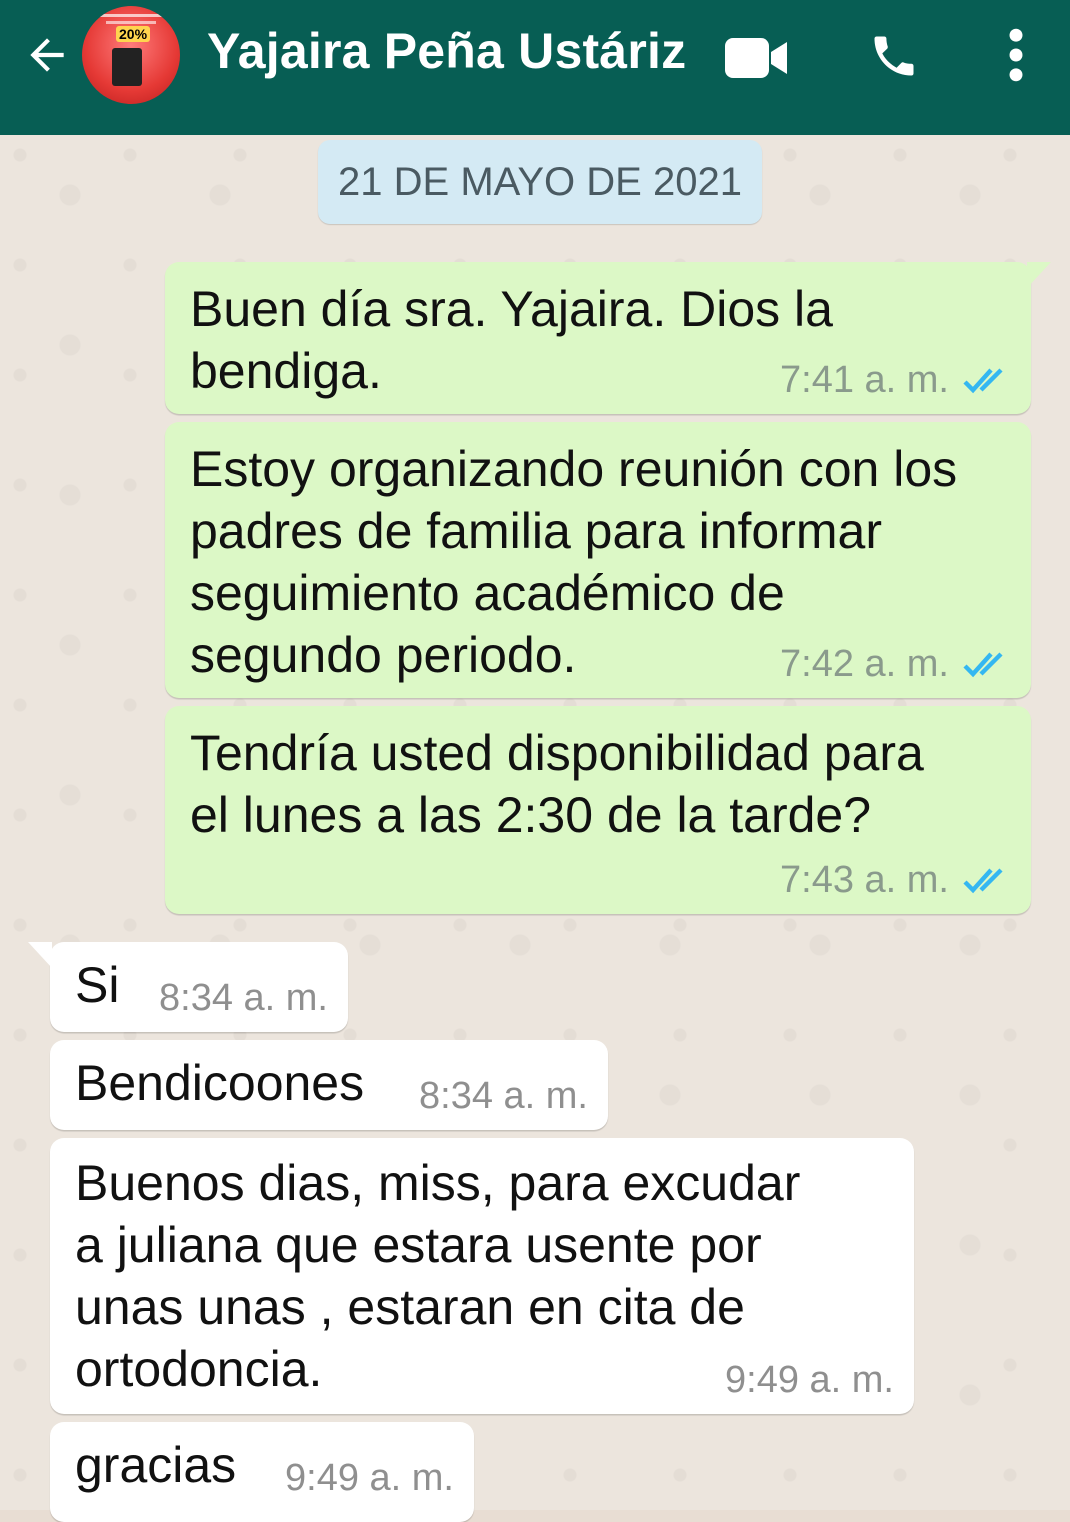 This screenshot has width=1070, height=1522. Describe the element at coordinates (97, 985) in the screenshot. I see `message-text: Si` at that location.